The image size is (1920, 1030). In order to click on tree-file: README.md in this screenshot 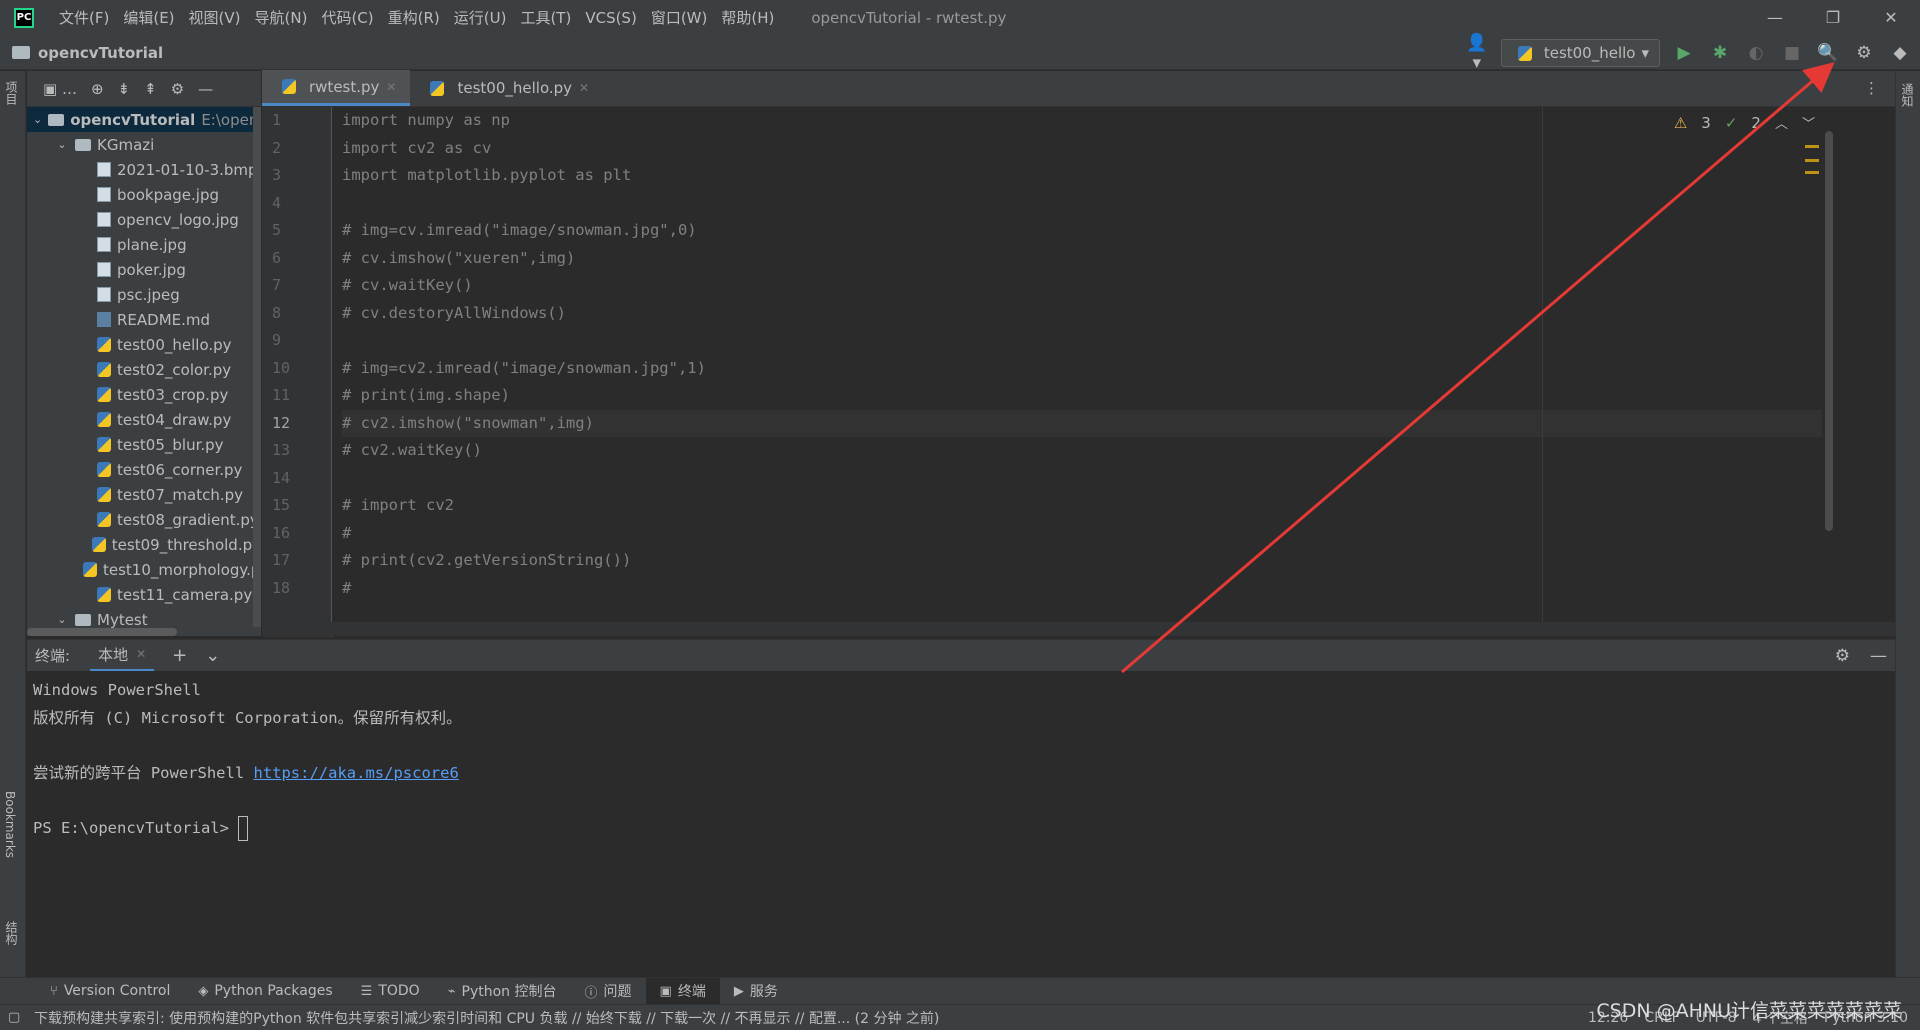, I will do `click(144, 319)`.